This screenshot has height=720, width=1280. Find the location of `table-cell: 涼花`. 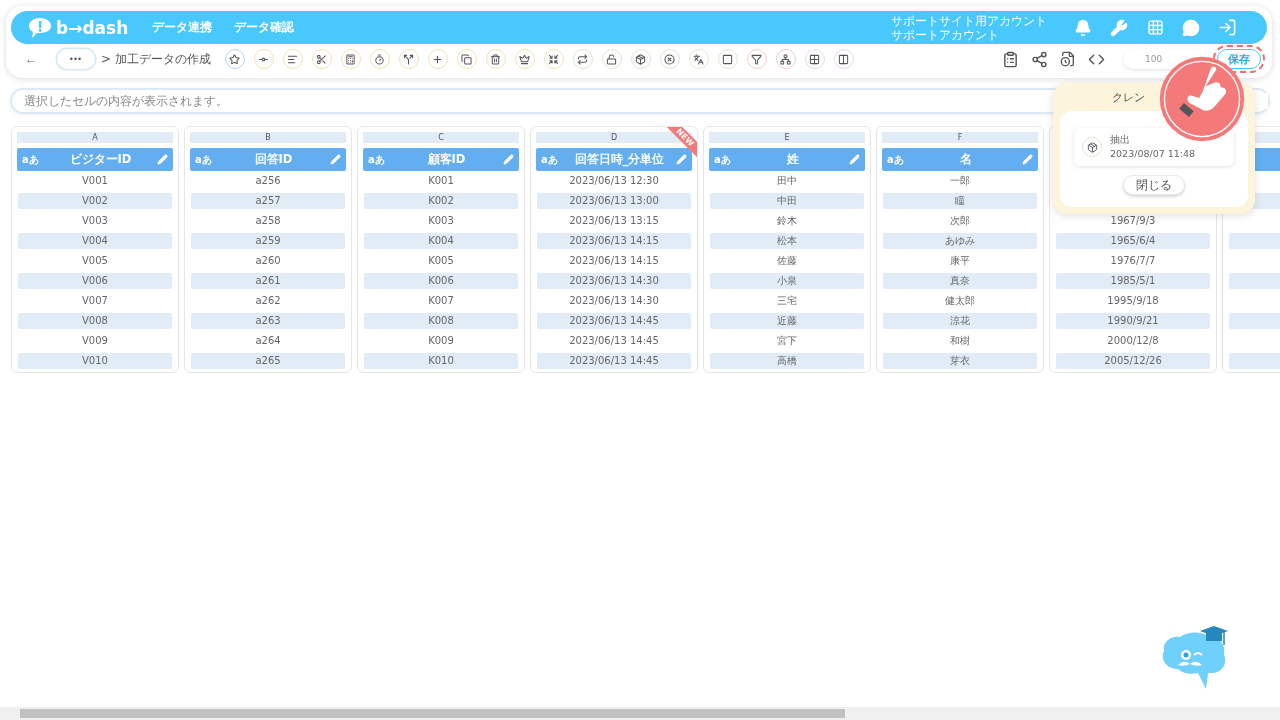

table-cell: 涼花 is located at coordinates (960, 321).